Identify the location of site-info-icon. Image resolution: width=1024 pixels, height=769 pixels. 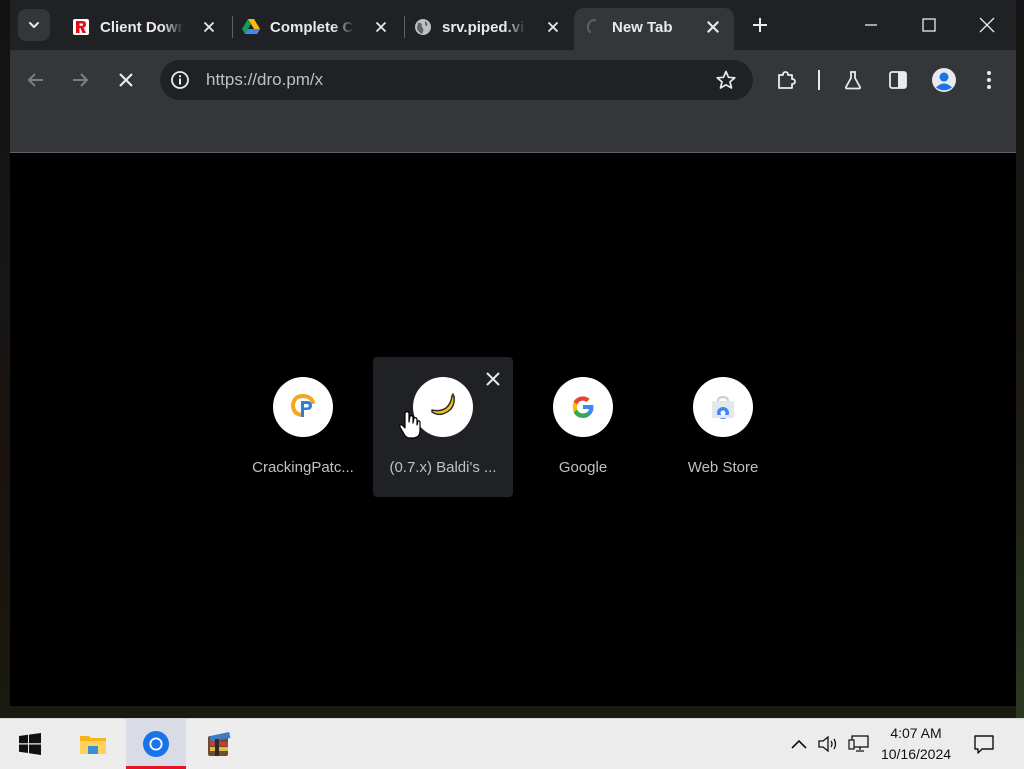
(180, 80).